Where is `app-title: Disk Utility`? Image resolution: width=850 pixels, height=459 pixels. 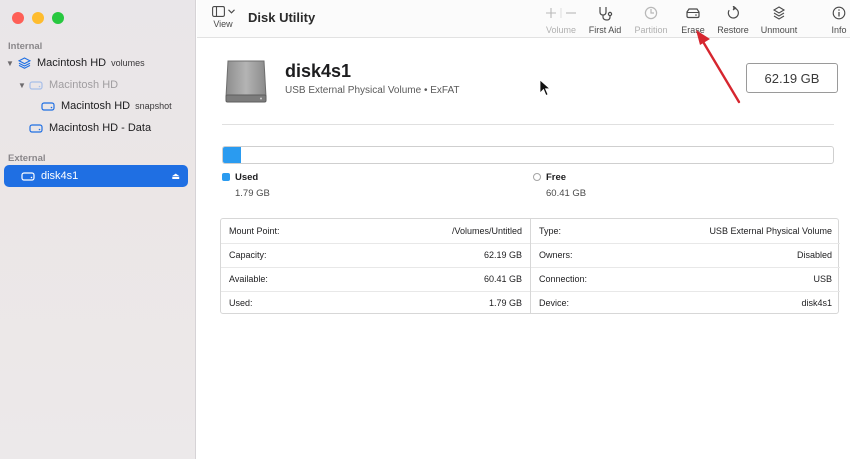
app-title: Disk Utility is located at coordinates (282, 17).